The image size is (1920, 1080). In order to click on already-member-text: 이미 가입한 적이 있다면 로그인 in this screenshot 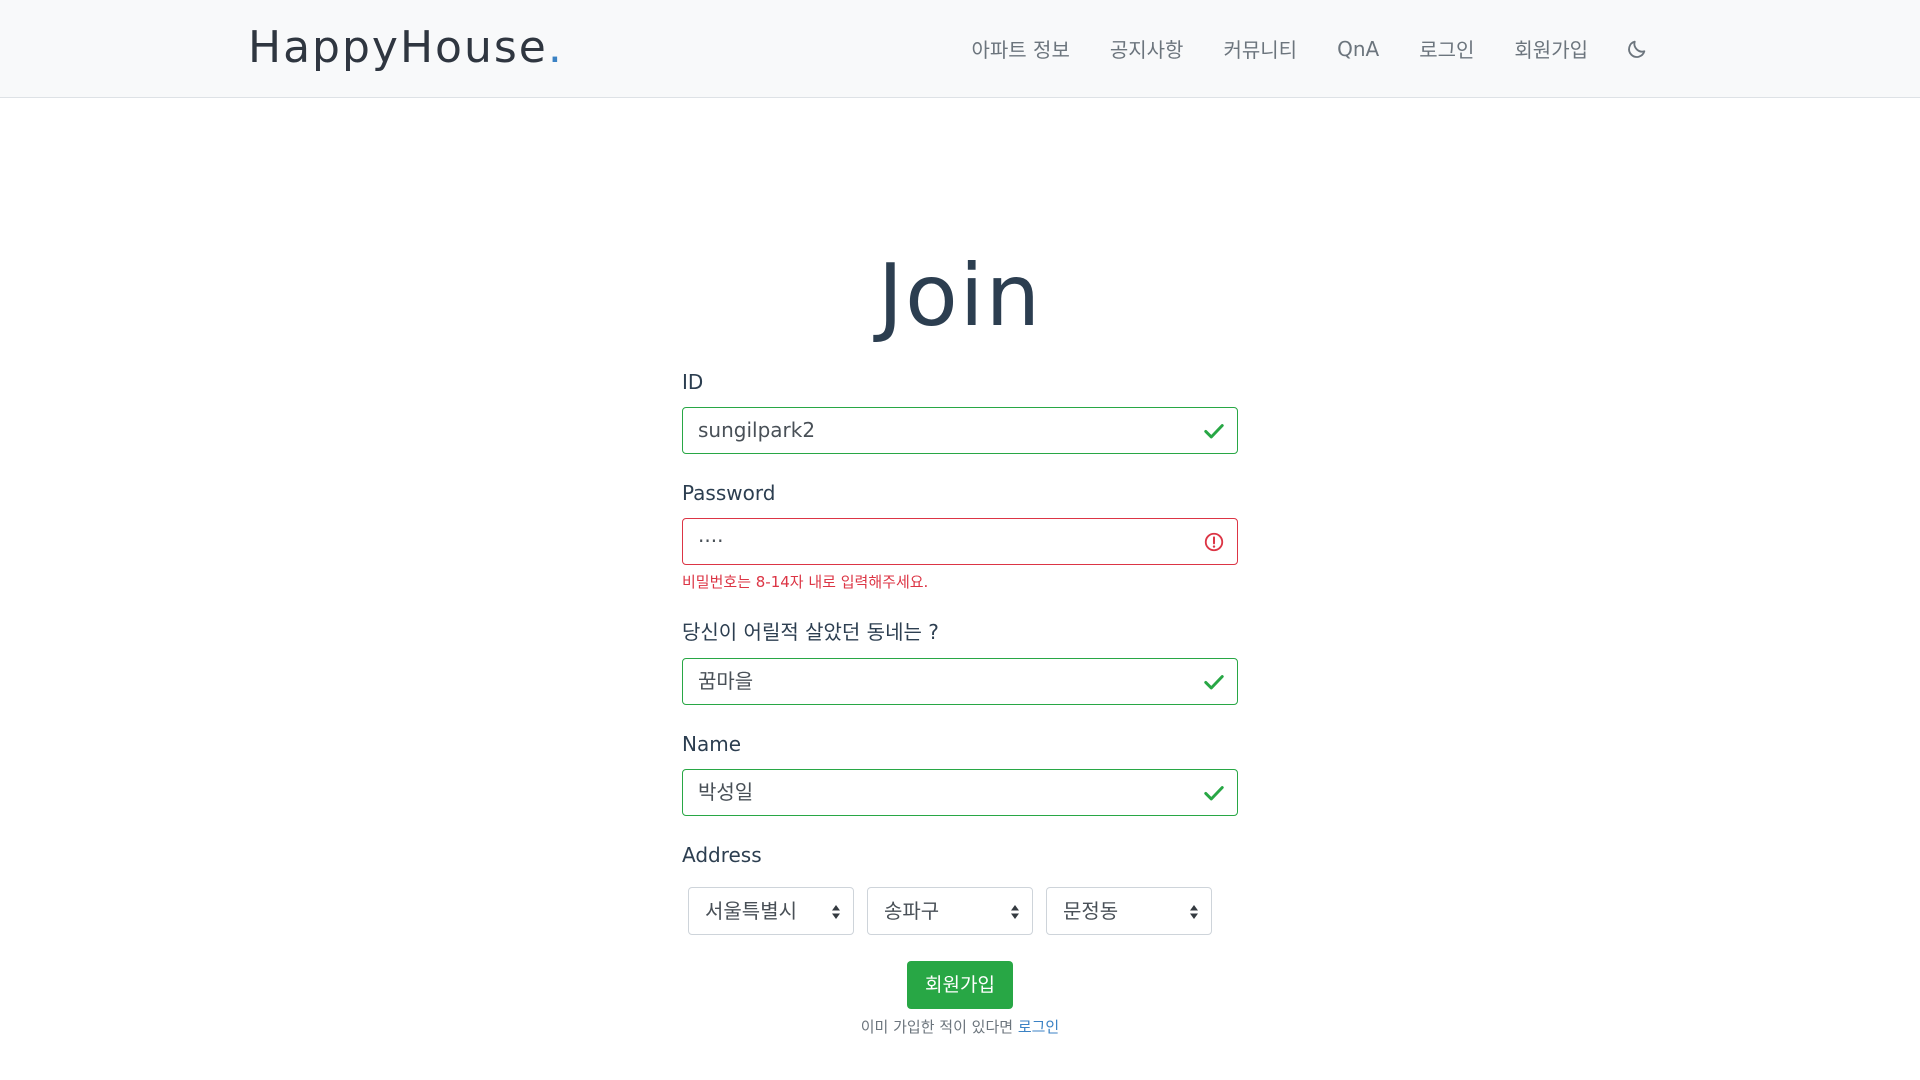, I will do `click(960, 1026)`.